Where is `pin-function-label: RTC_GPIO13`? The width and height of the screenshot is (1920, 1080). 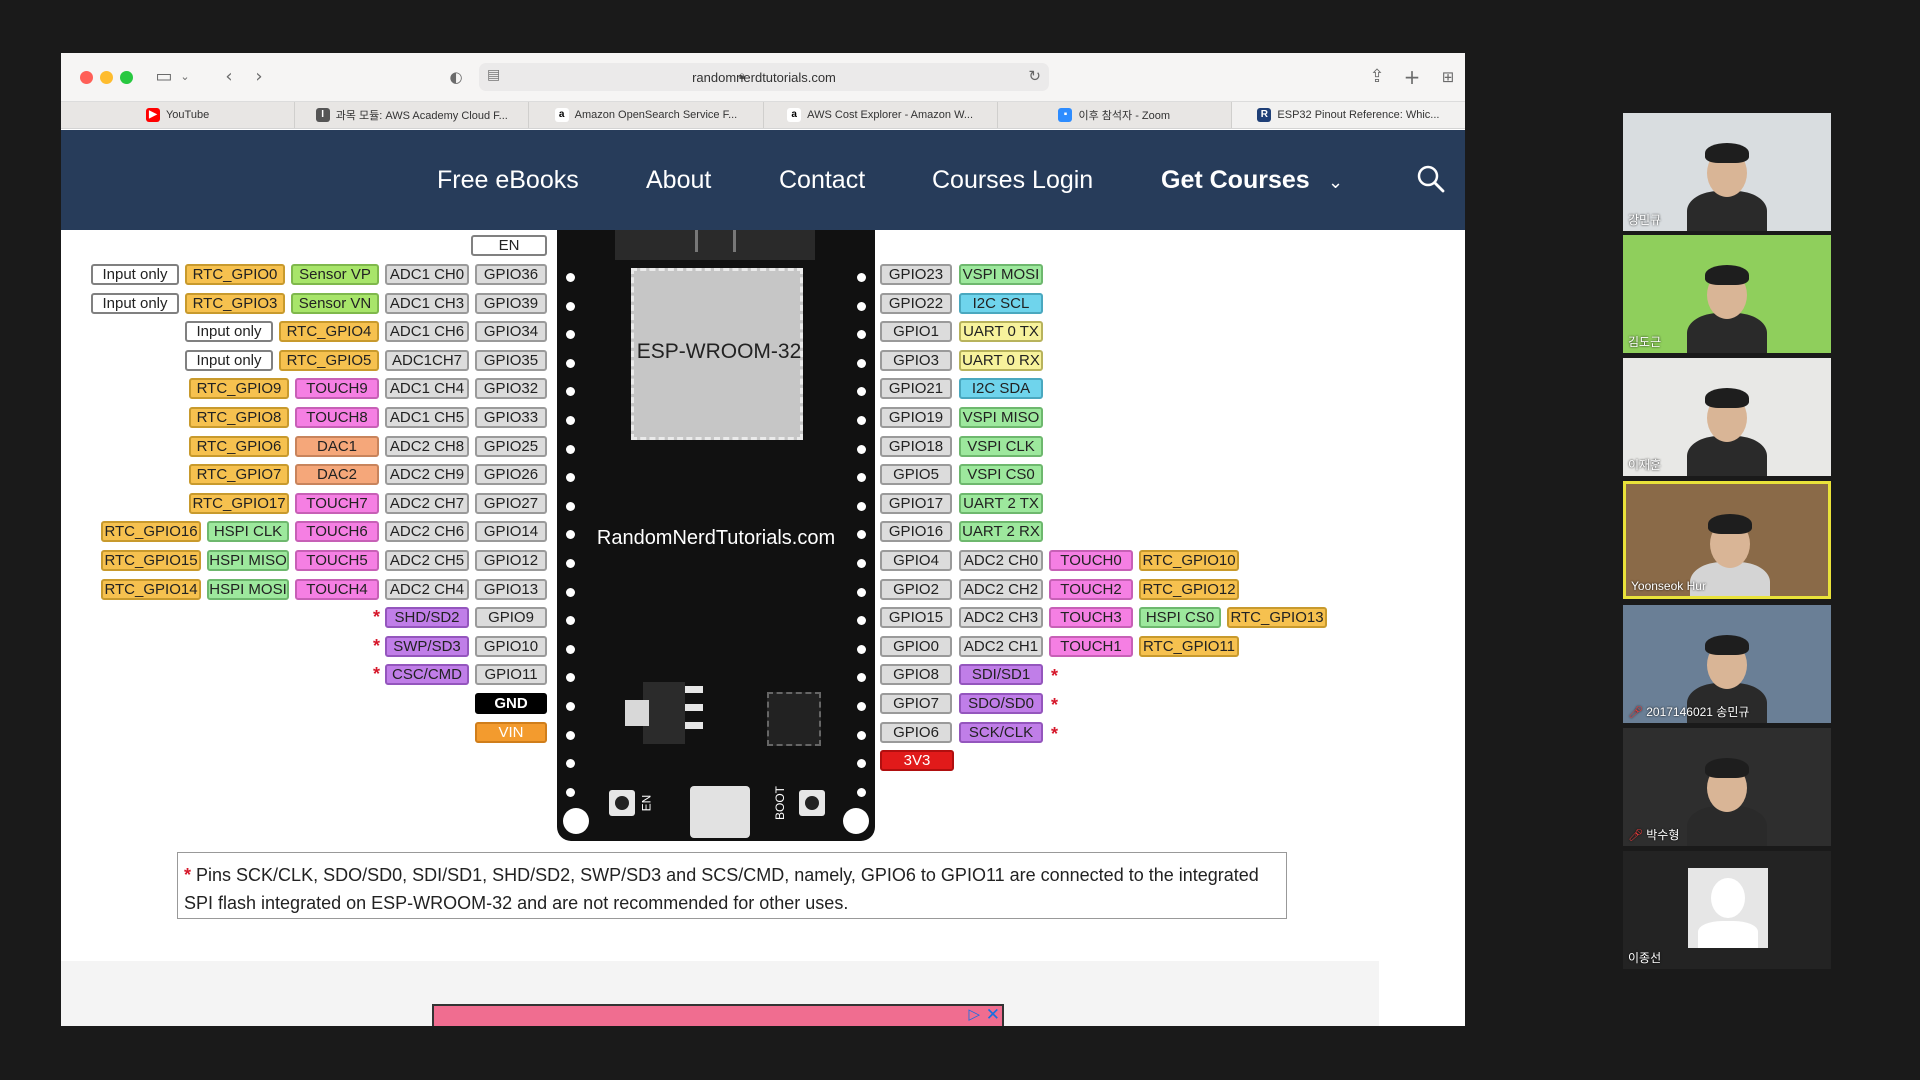
pin-function-label: RTC_GPIO13 is located at coordinates (1277, 618).